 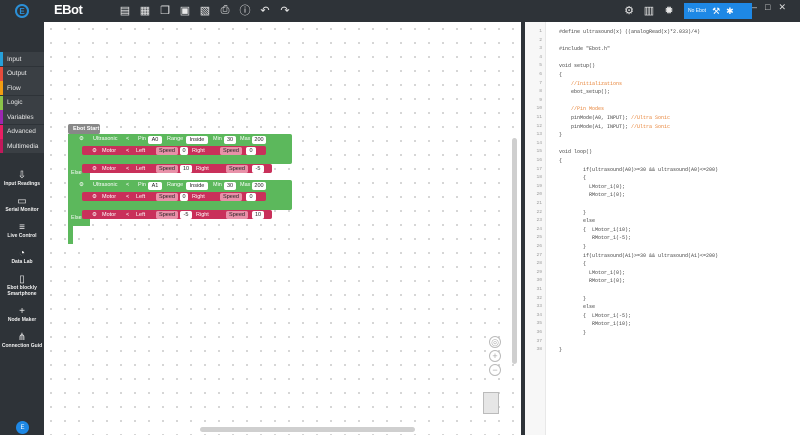 What do you see at coordinates (155, 140) in the screenshot?
I see `if1-pin-dropdown: A0` at bounding box center [155, 140].